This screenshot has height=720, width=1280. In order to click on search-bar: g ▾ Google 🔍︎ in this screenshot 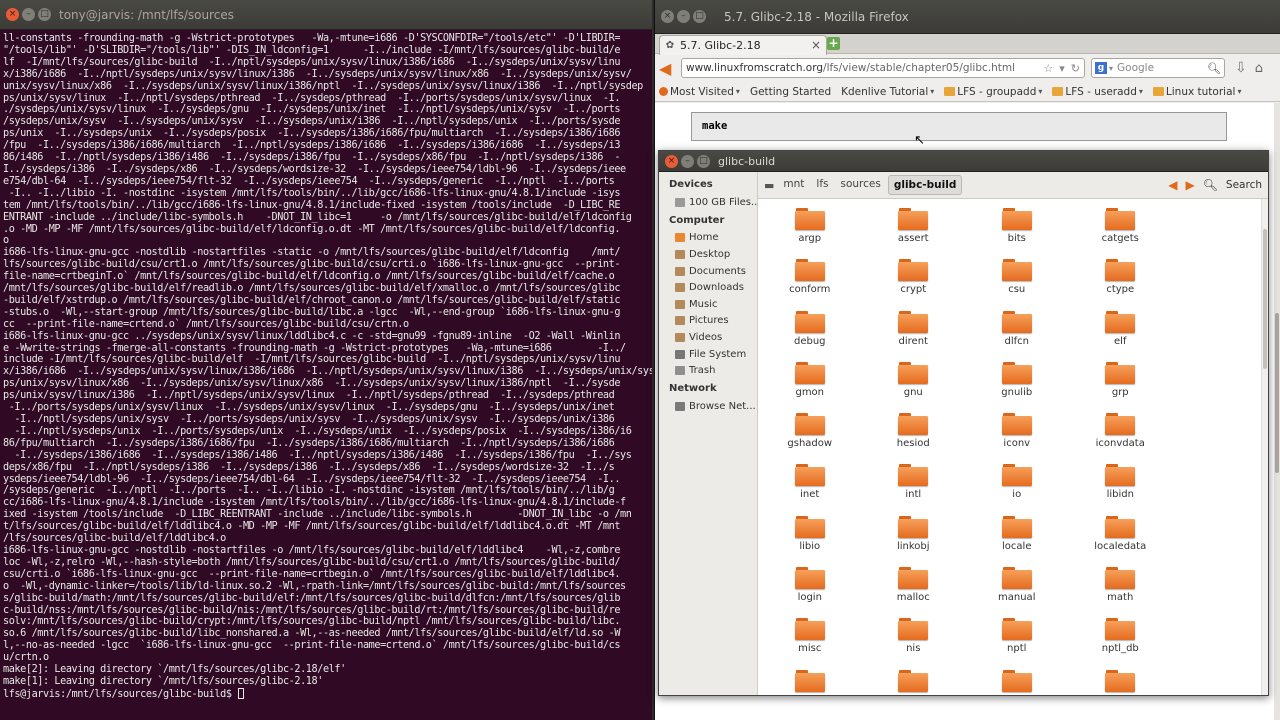, I will do `click(1158, 68)`.